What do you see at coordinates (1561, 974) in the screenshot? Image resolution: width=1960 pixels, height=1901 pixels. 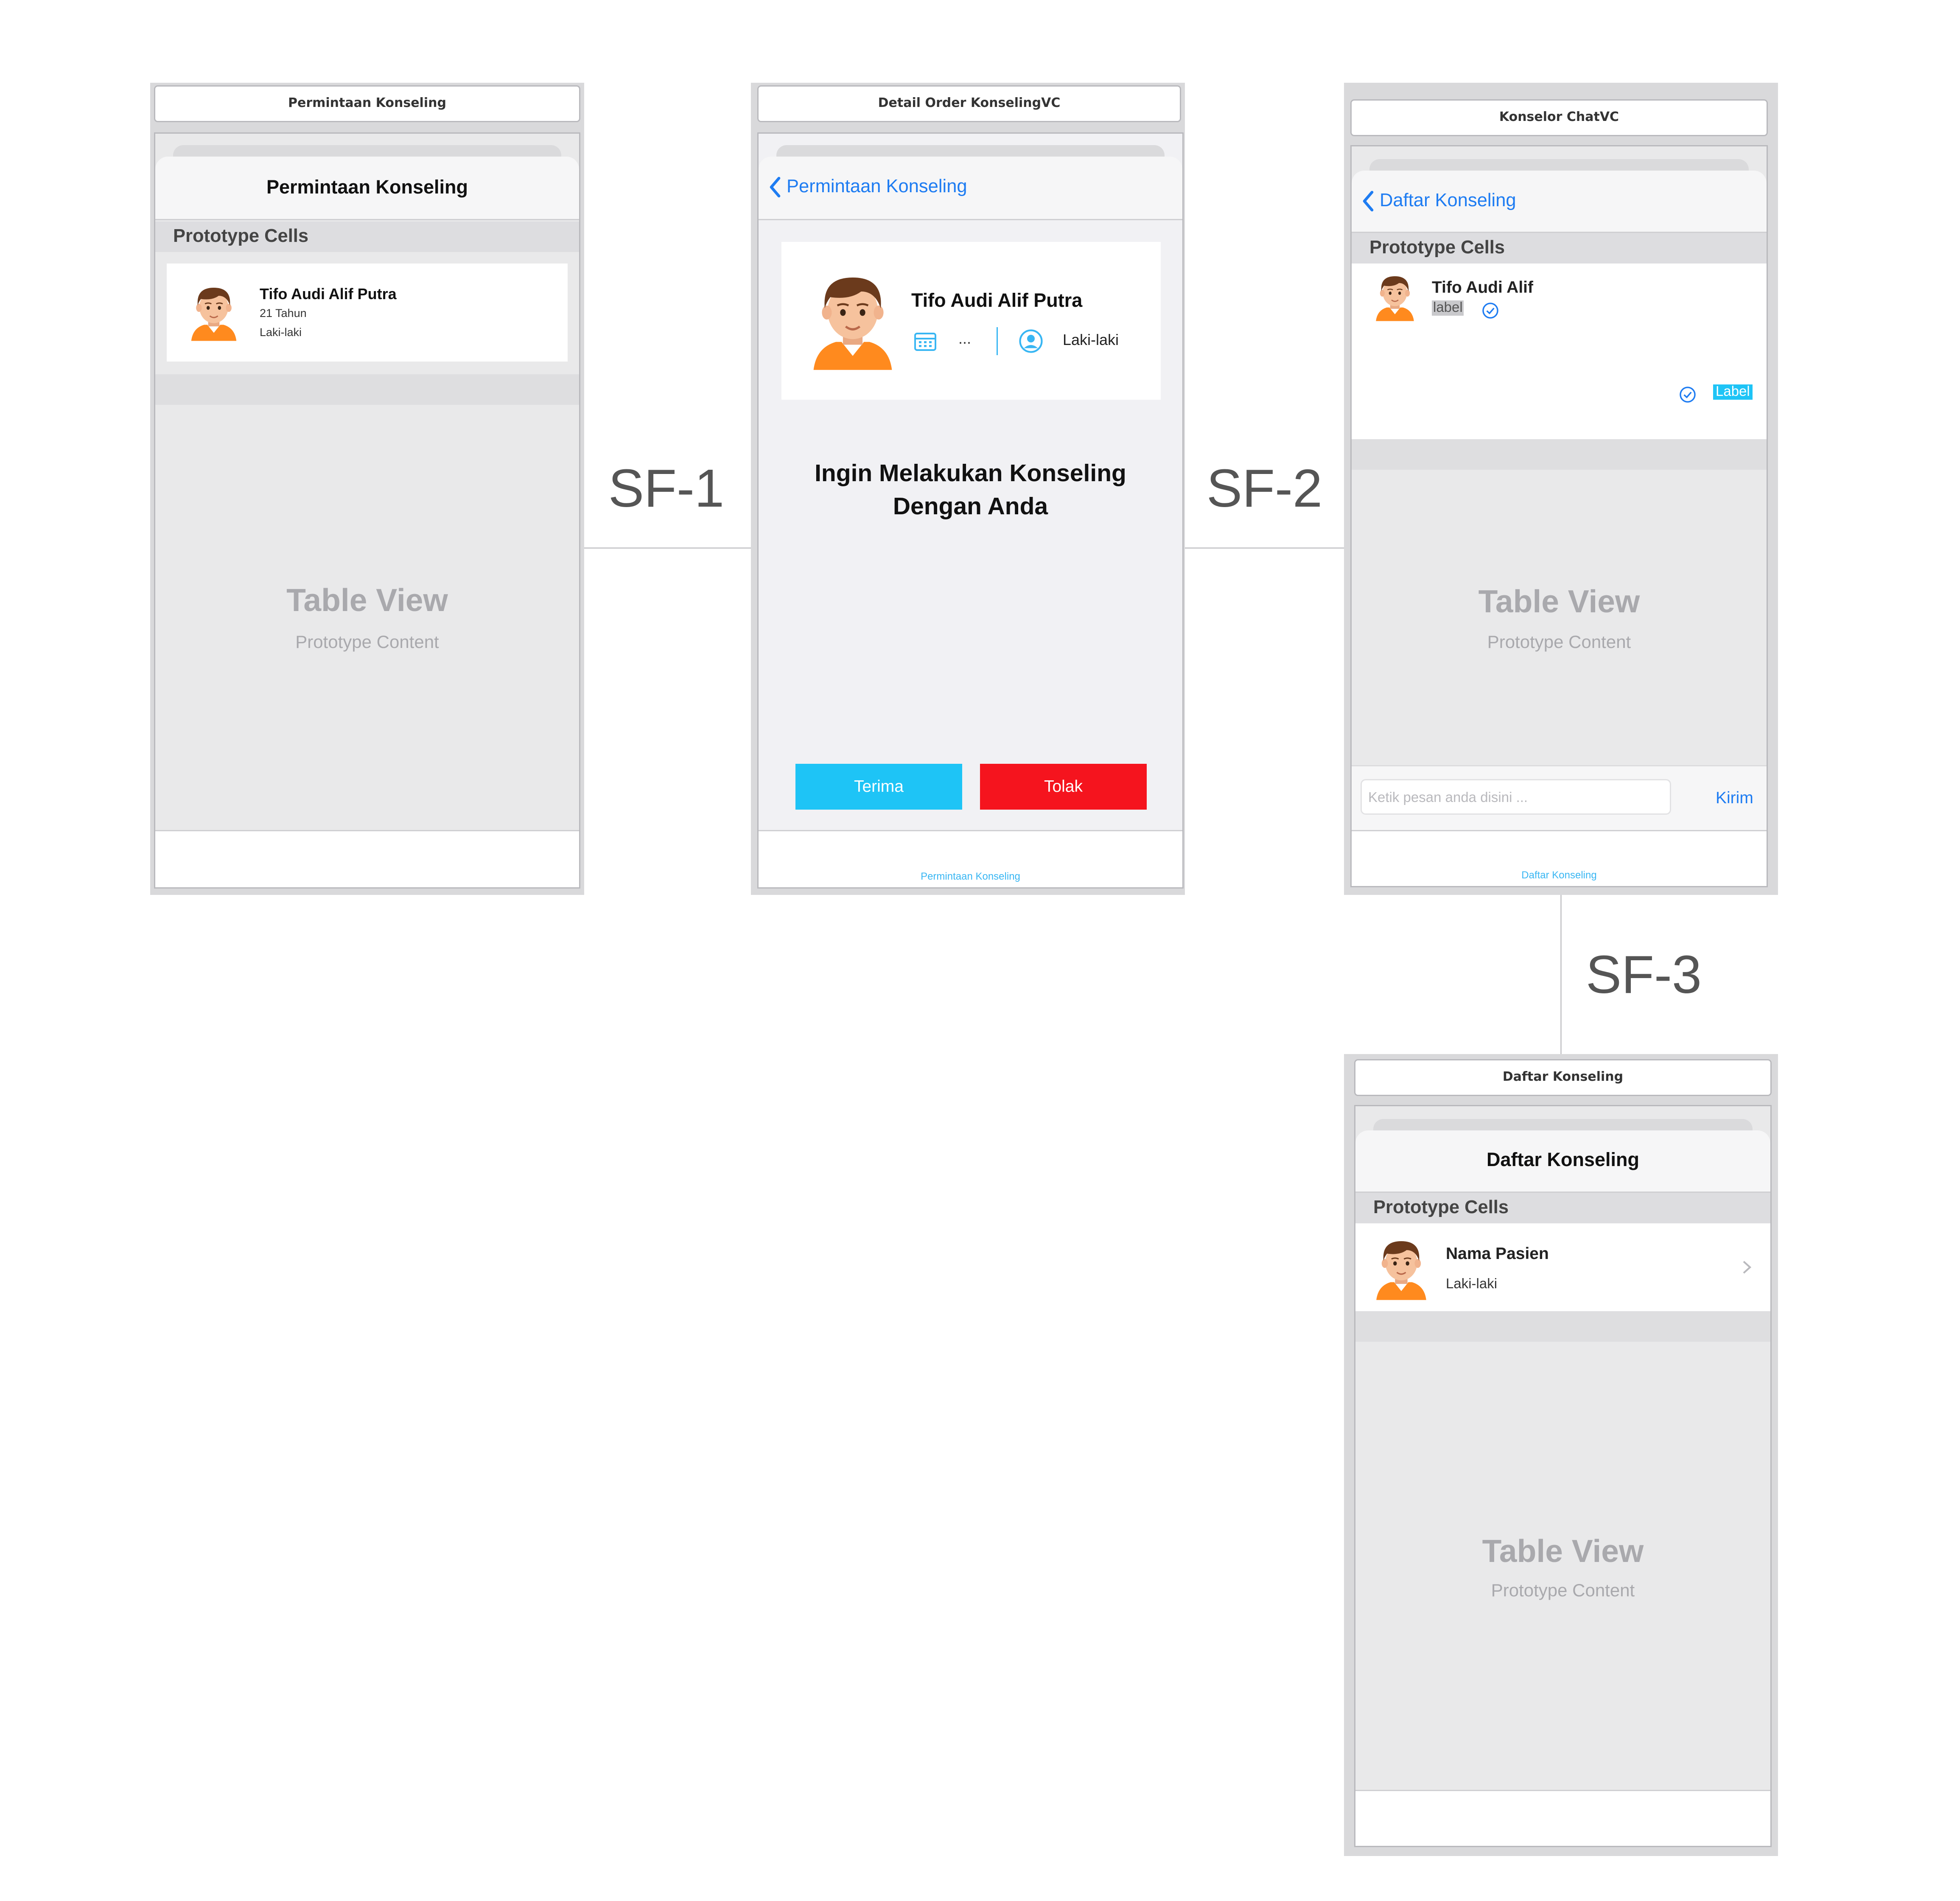 I see `segue-line-sf3` at bounding box center [1561, 974].